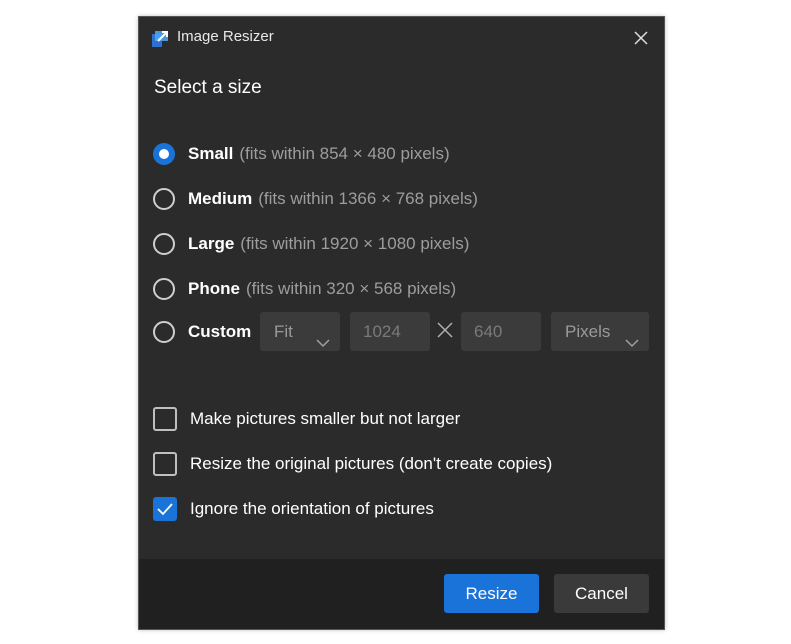 This screenshot has width=791, height=644. What do you see at coordinates (355, 243) in the screenshot?
I see `size-description: (fits within 1920 × 1080 pixels)` at bounding box center [355, 243].